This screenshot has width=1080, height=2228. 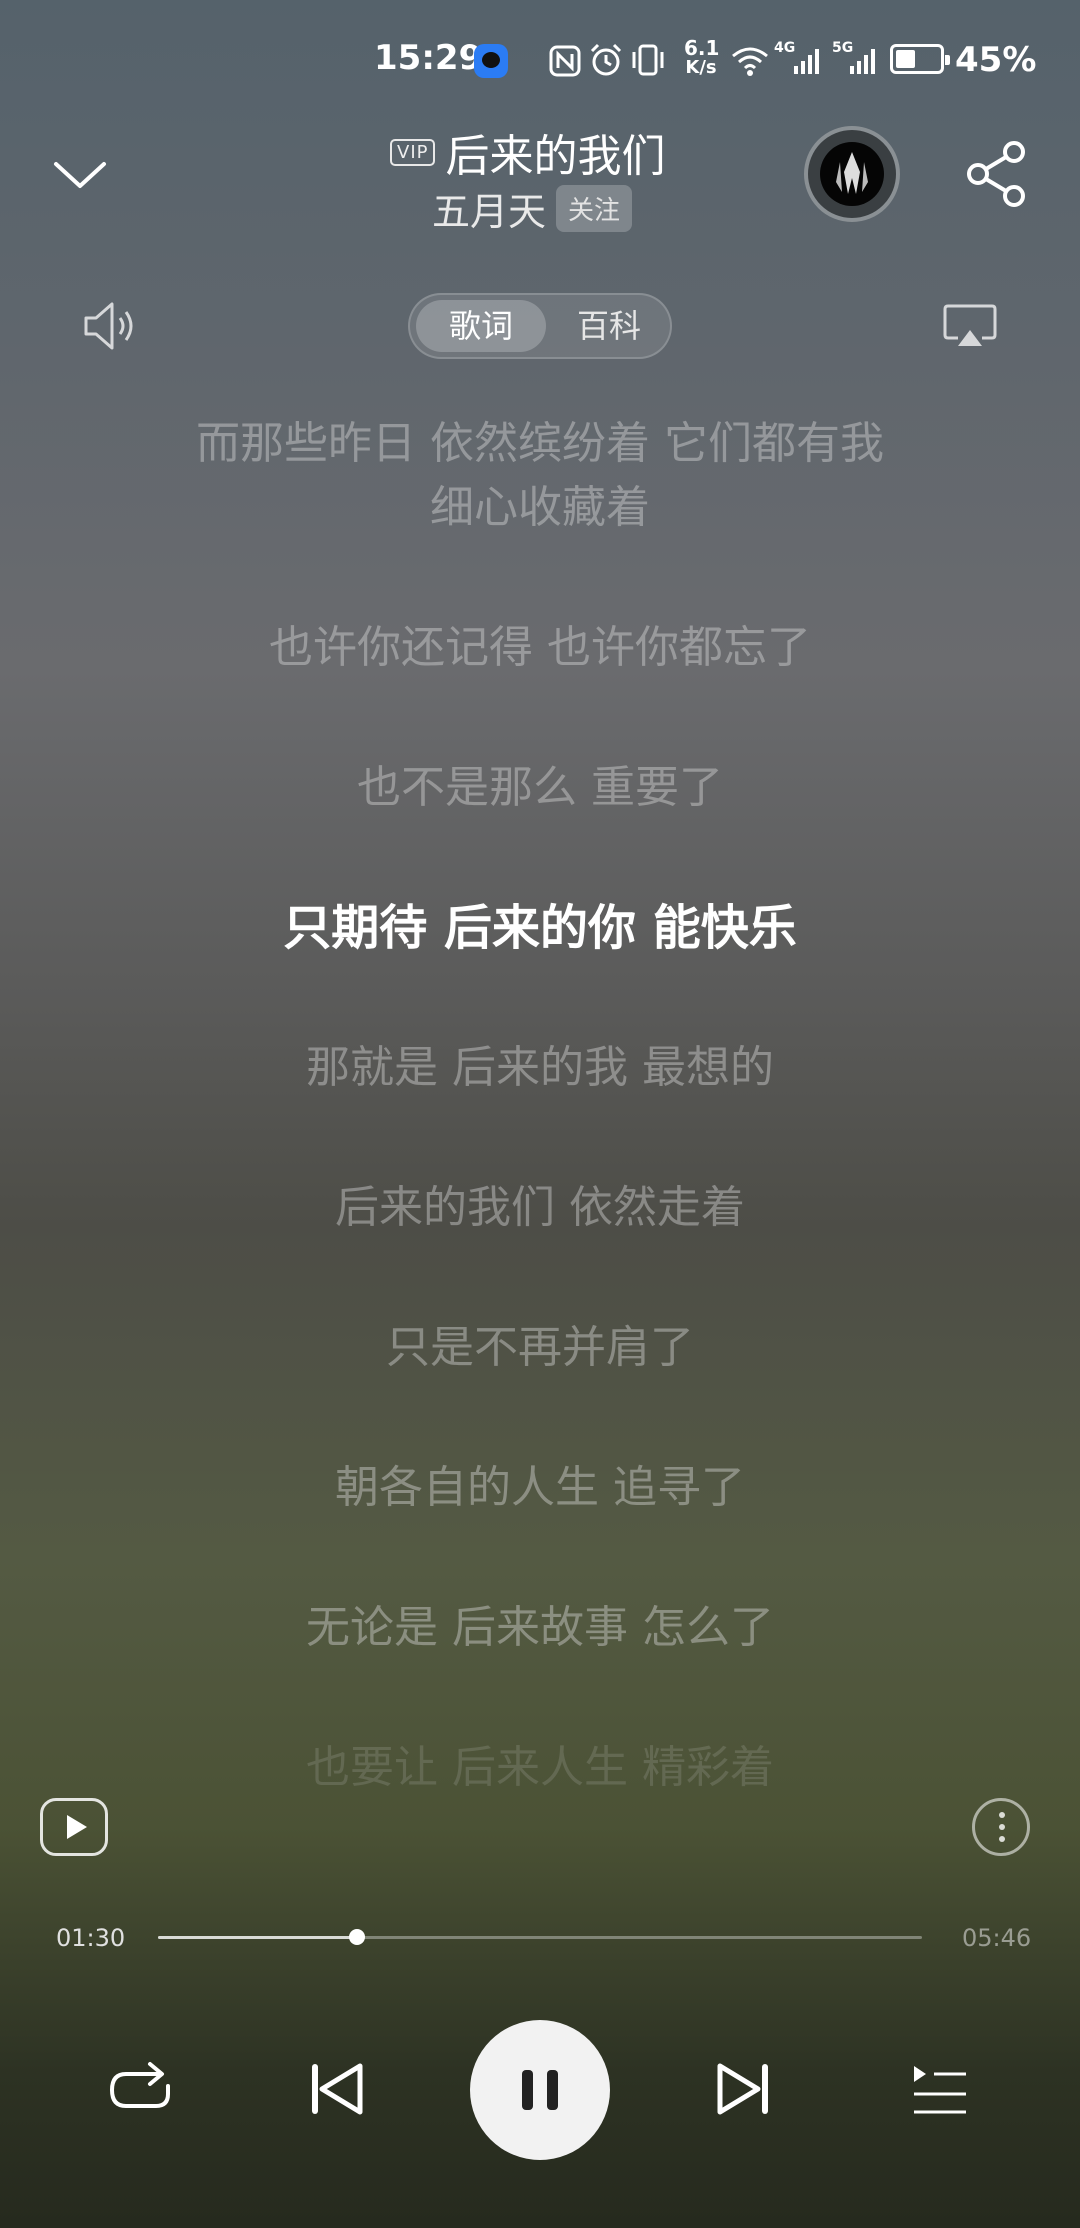 What do you see at coordinates (428, 58) in the screenshot?
I see `status-time: 15:29` at bounding box center [428, 58].